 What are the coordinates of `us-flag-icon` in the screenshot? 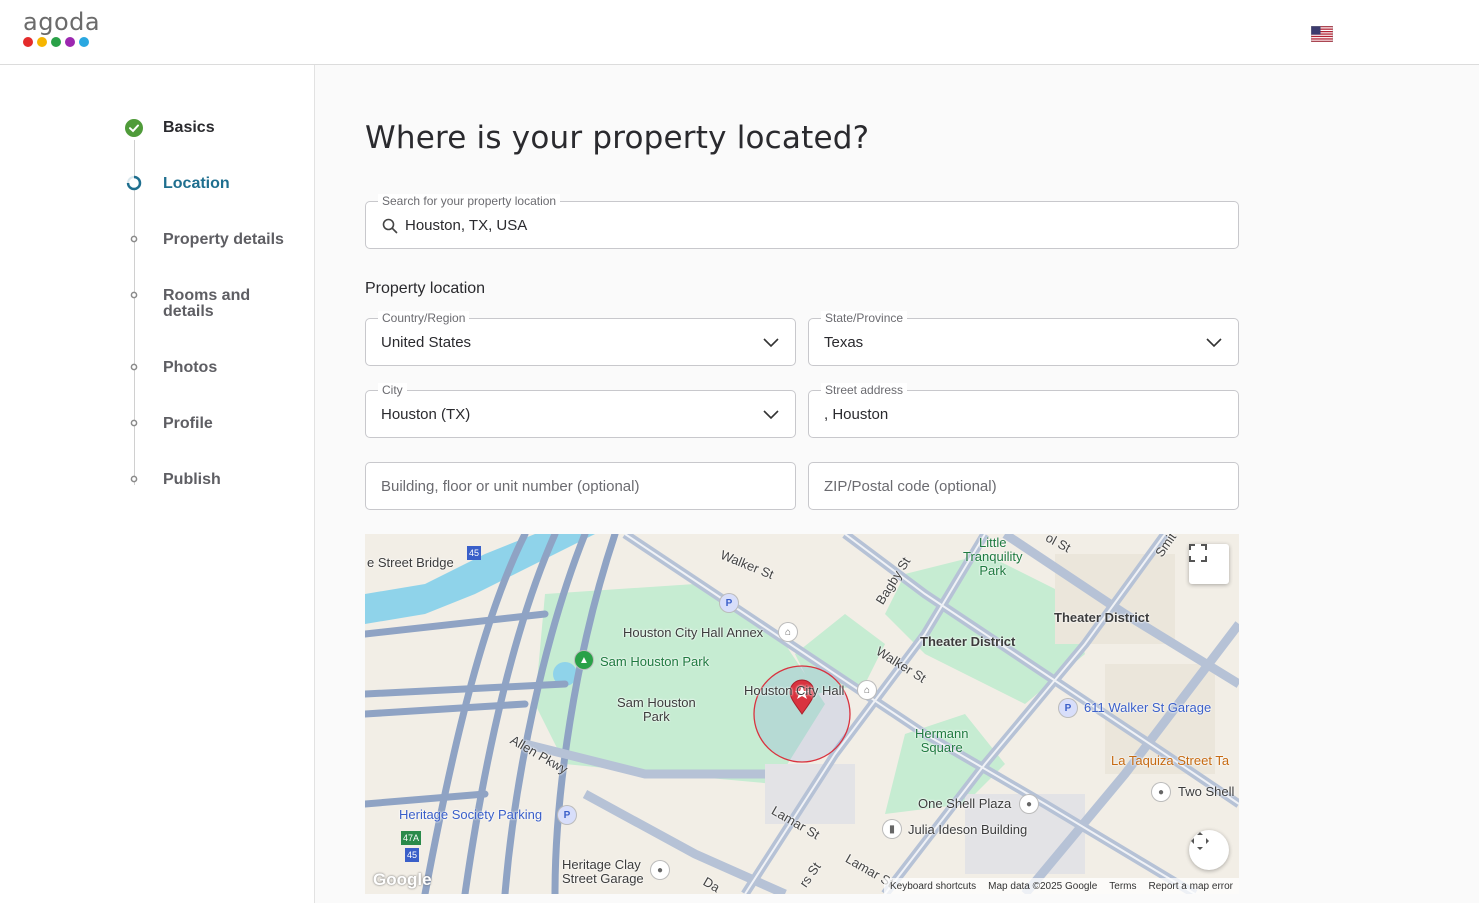 It's located at (1322, 34).